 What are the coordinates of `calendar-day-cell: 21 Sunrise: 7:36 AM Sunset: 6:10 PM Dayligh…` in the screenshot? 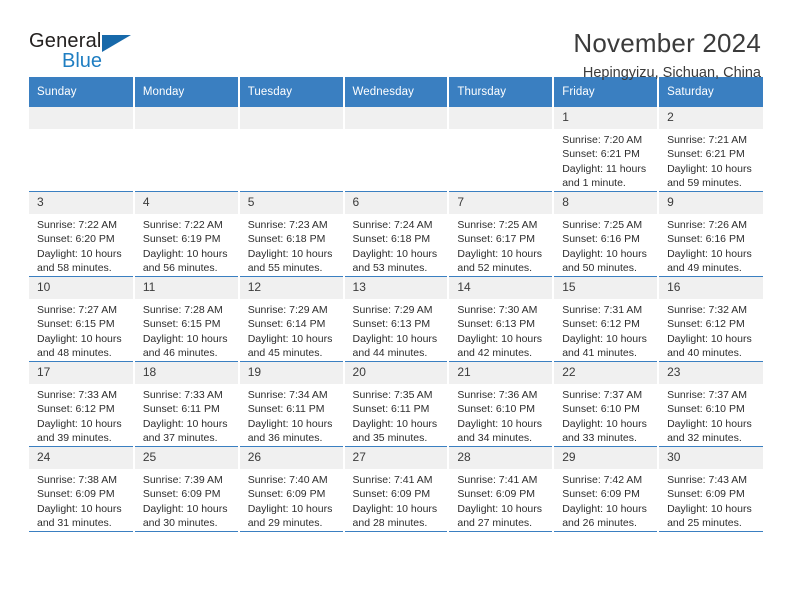 It's located at (501, 404).